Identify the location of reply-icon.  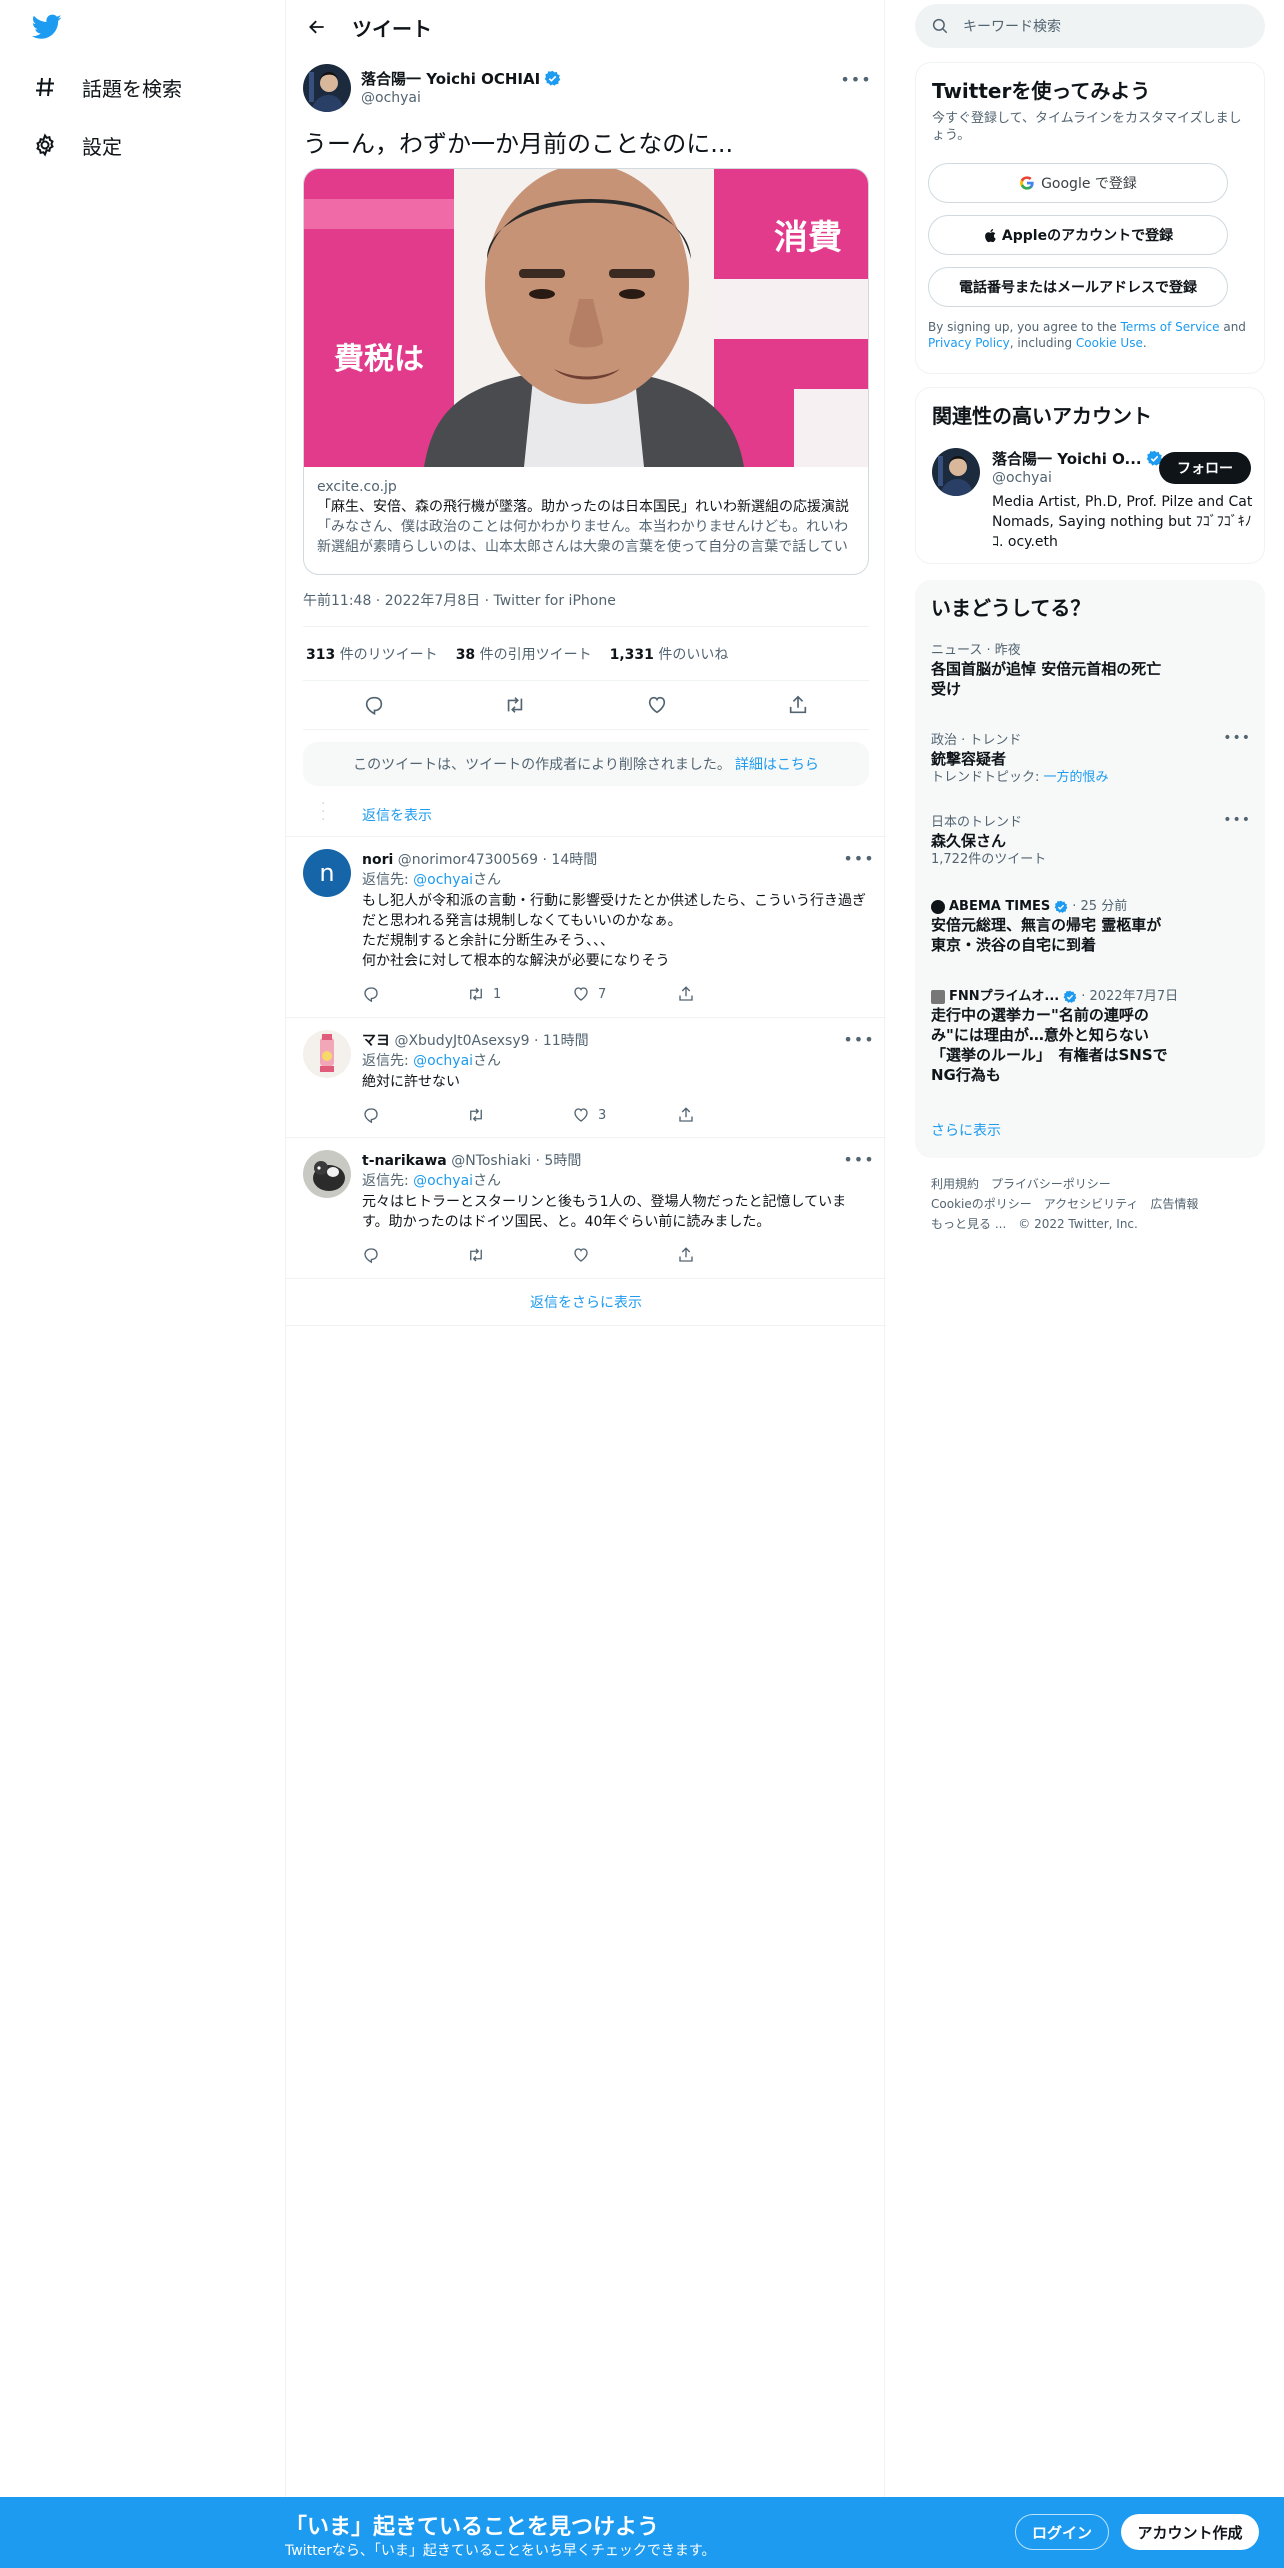
(374, 705).